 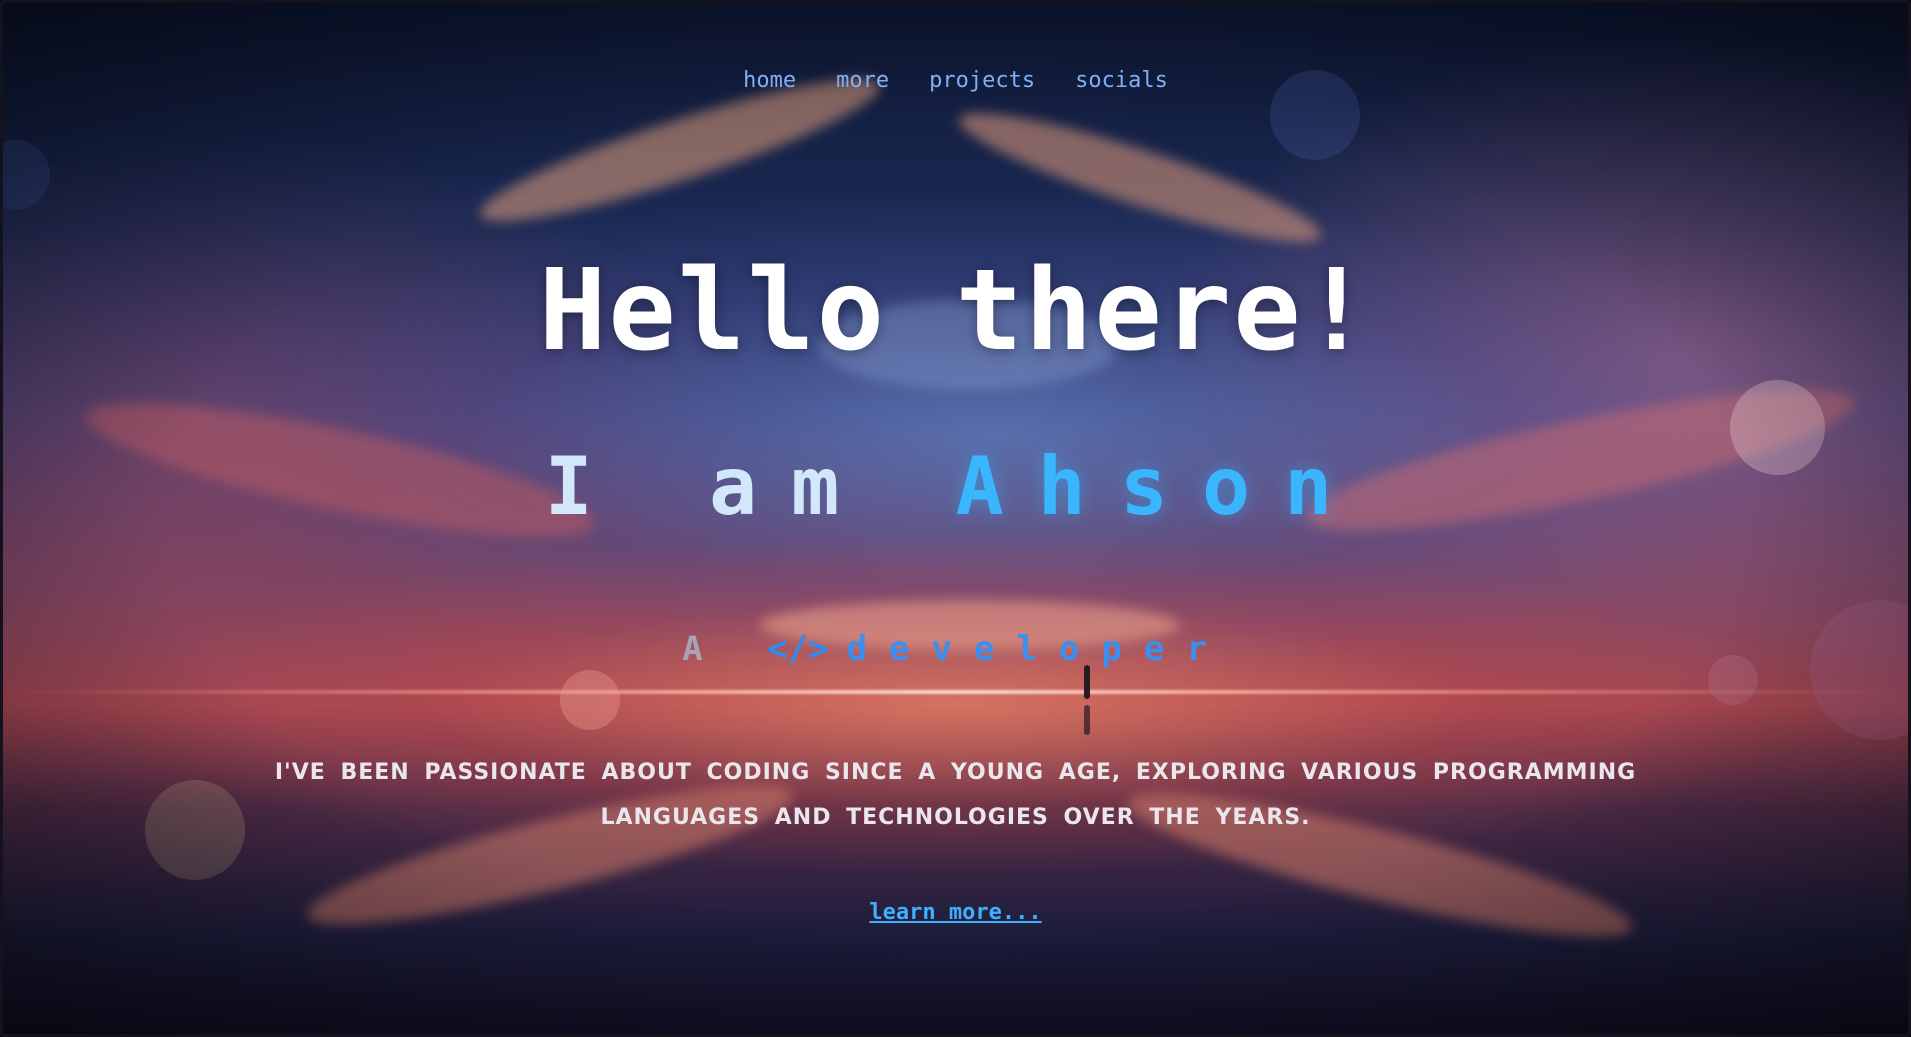 I want to click on nav-link-projects: projects, so click(x=982, y=80).